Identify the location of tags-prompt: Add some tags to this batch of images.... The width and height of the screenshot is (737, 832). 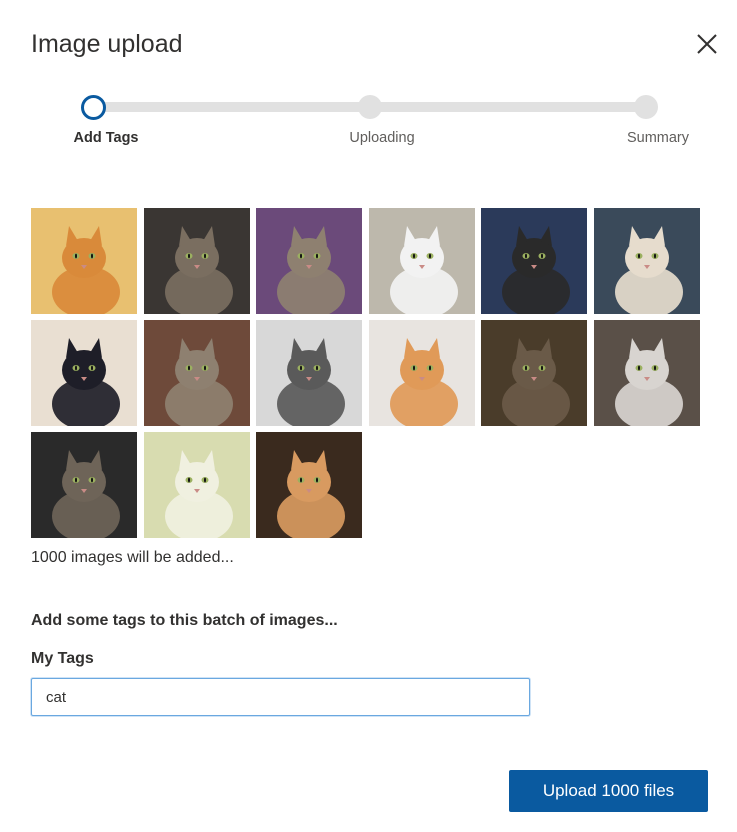
(184, 620).